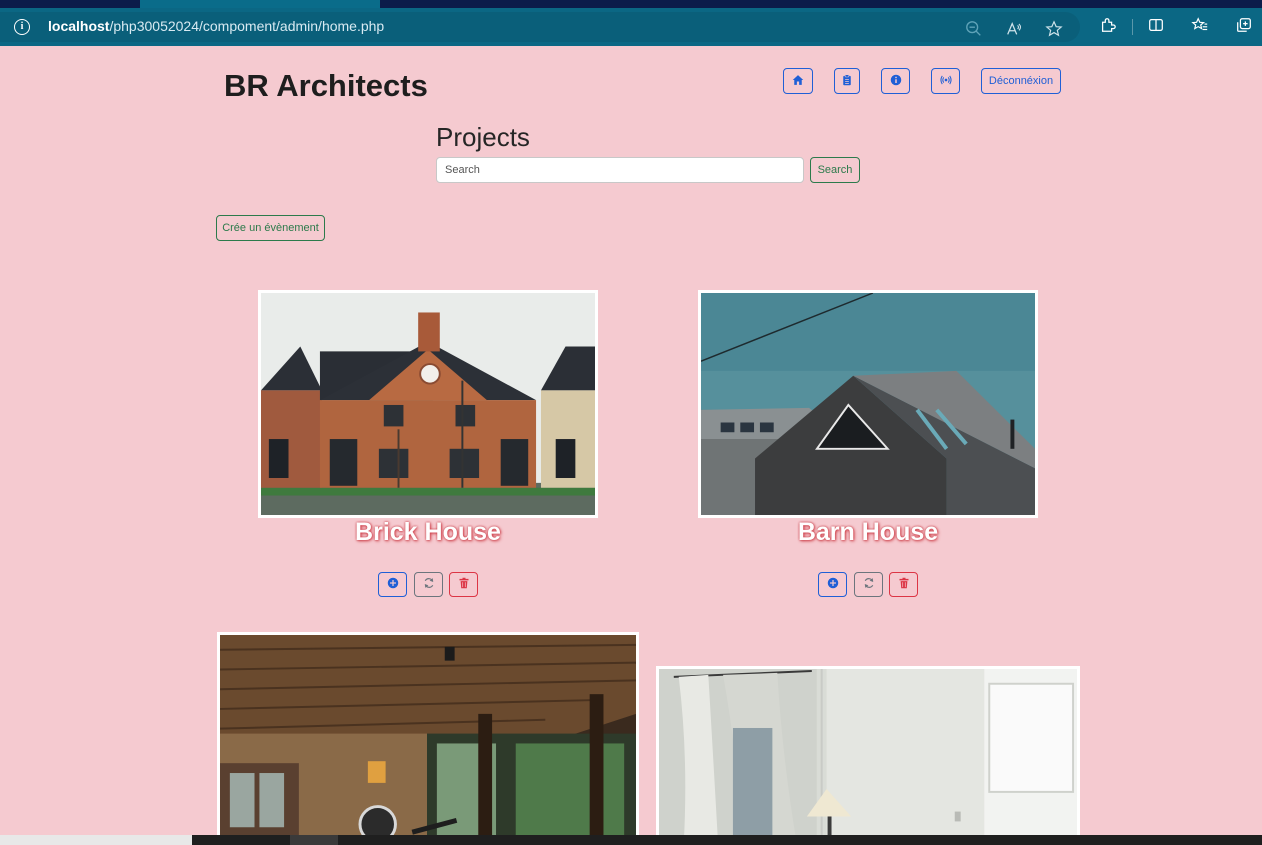  I want to click on search-button: Search, so click(835, 170).